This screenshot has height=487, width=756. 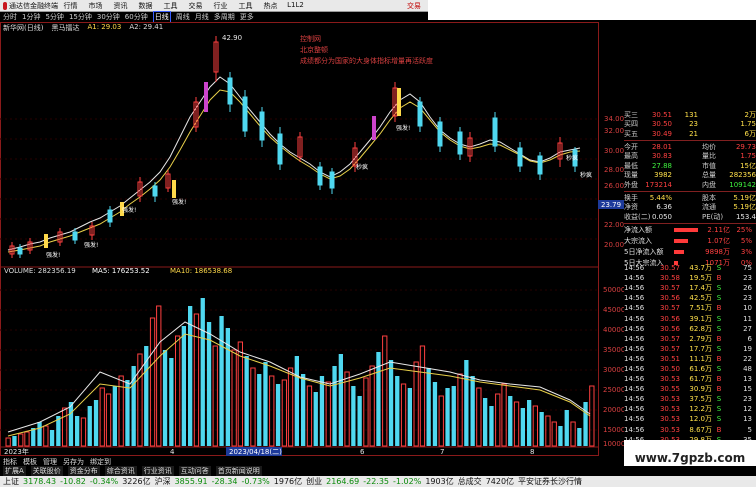 What do you see at coordinates (121, 271) in the screenshot?
I see `ma5-label: MA5: 176253.52` at bounding box center [121, 271].